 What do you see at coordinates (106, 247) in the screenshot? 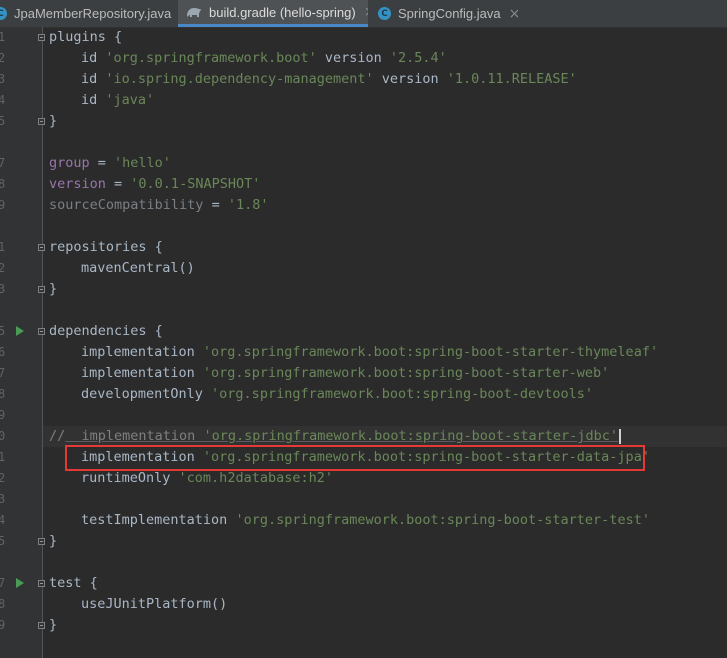
I see `code-line: repositories {` at bounding box center [106, 247].